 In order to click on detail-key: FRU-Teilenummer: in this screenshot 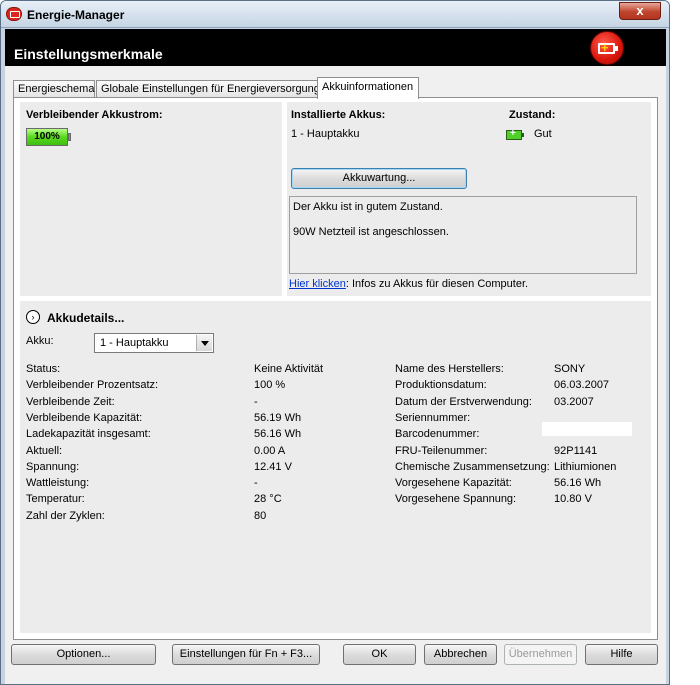, I will do `click(441, 450)`.